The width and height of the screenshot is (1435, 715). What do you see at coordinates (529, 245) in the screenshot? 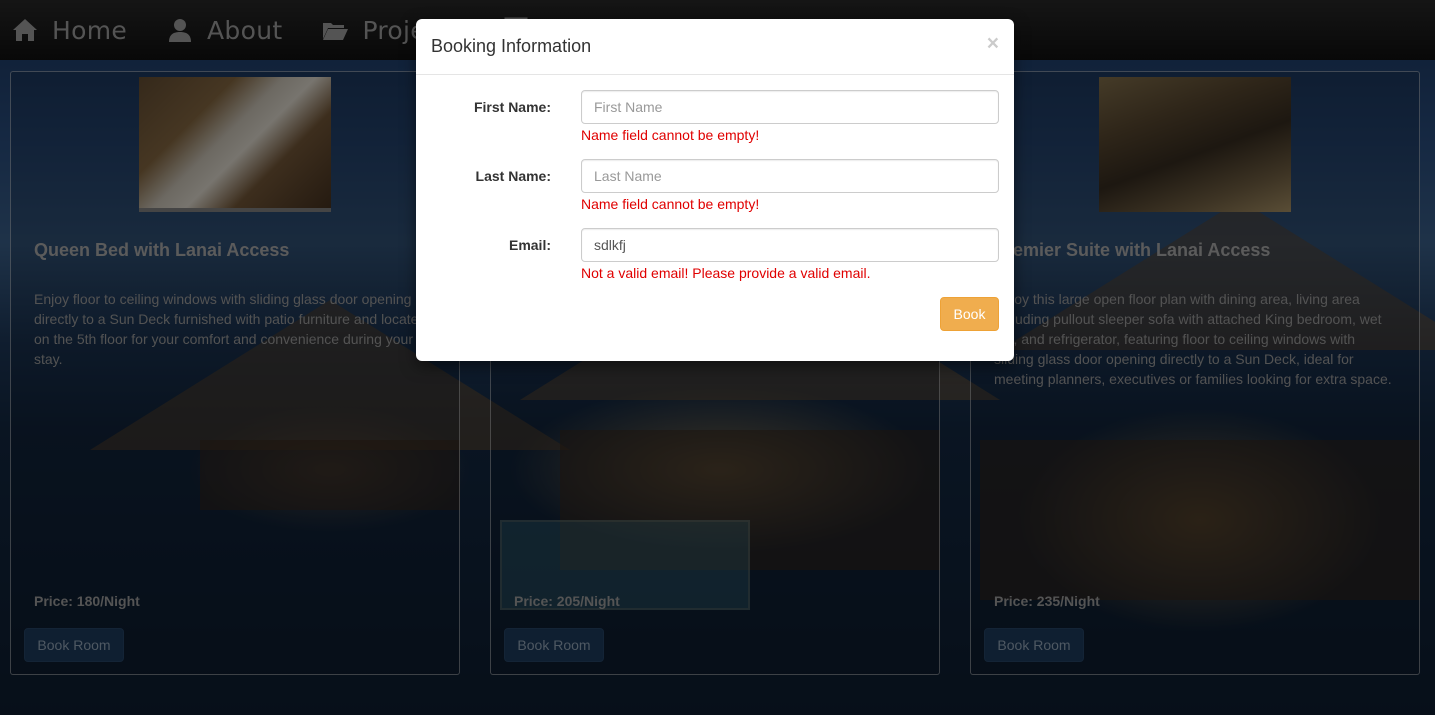
I see `email-label: Email:` at bounding box center [529, 245].